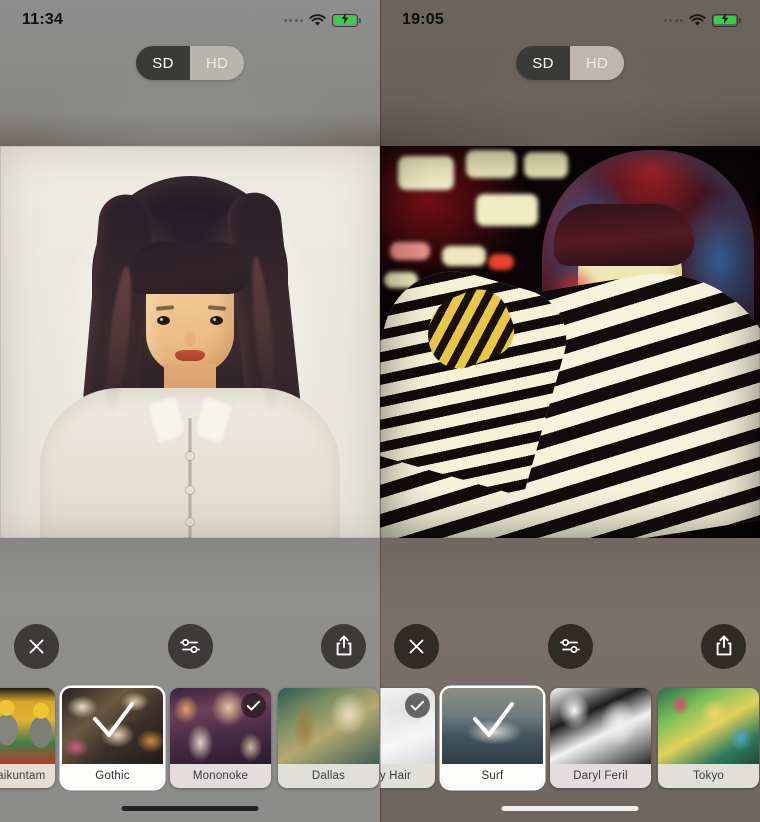 The height and width of the screenshot is (822, 760). Describe the element at coordinates (600, 738) in the screenshot. I see `filter-item: Daryl Feril` at that location.